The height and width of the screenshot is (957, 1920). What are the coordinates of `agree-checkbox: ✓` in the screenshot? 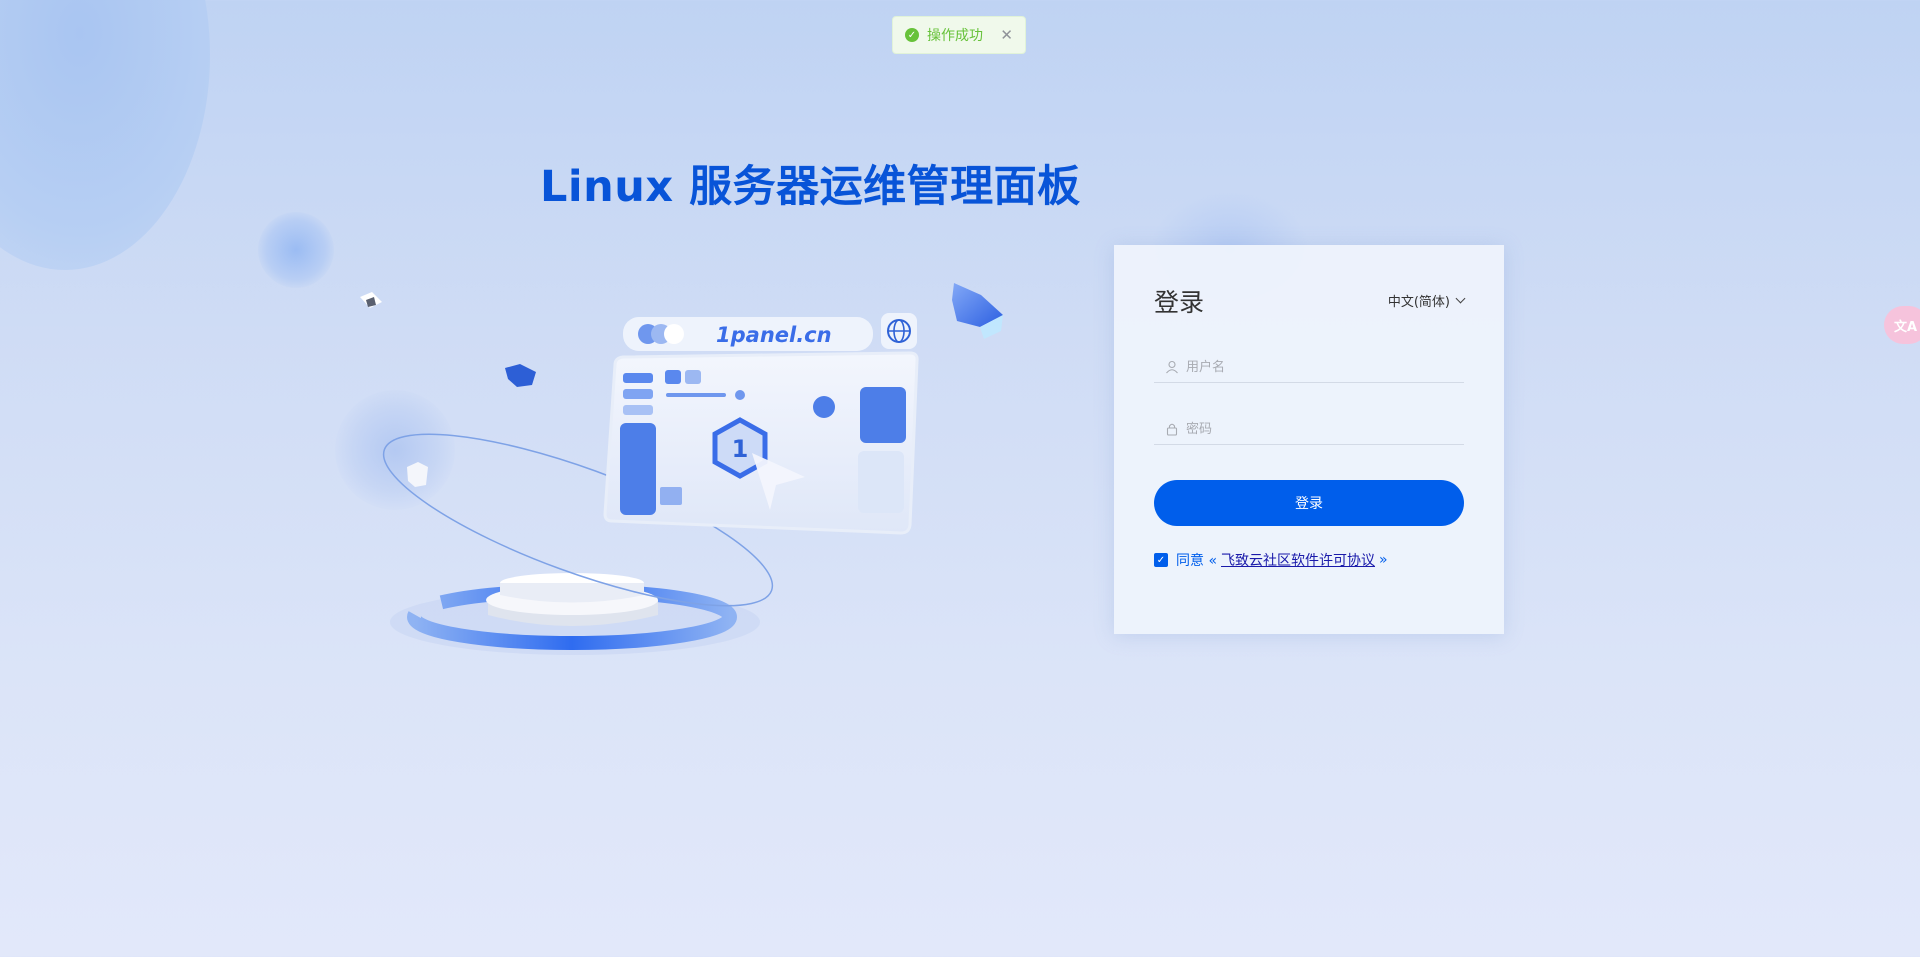 It's located at (1161, 560).